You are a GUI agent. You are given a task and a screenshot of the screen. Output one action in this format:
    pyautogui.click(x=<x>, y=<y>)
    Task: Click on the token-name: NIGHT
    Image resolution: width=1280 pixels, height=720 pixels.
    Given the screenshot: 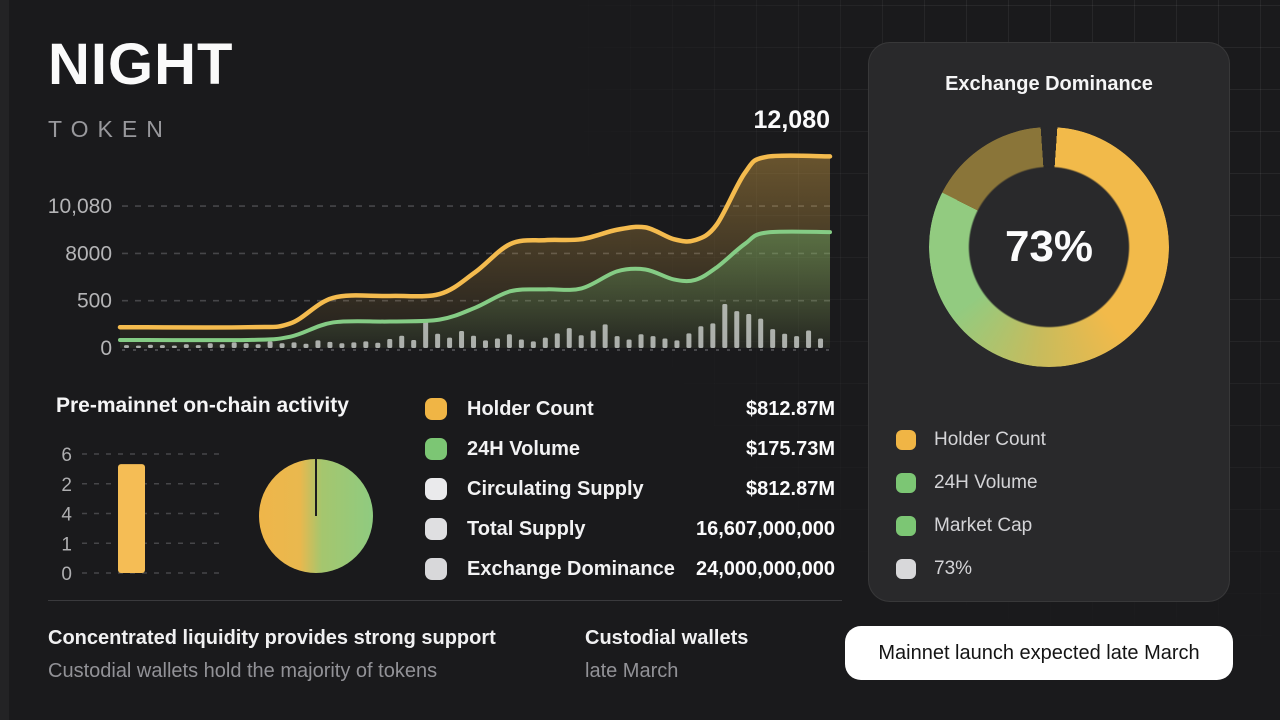 What is the action you would take?
    pyautogui.click(x=141, y=64)
    